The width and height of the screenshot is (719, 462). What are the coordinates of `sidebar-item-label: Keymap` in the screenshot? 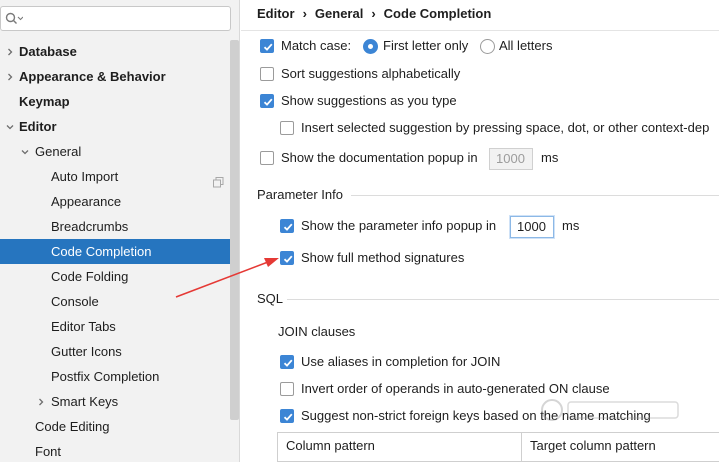 It's located at (44, 101).